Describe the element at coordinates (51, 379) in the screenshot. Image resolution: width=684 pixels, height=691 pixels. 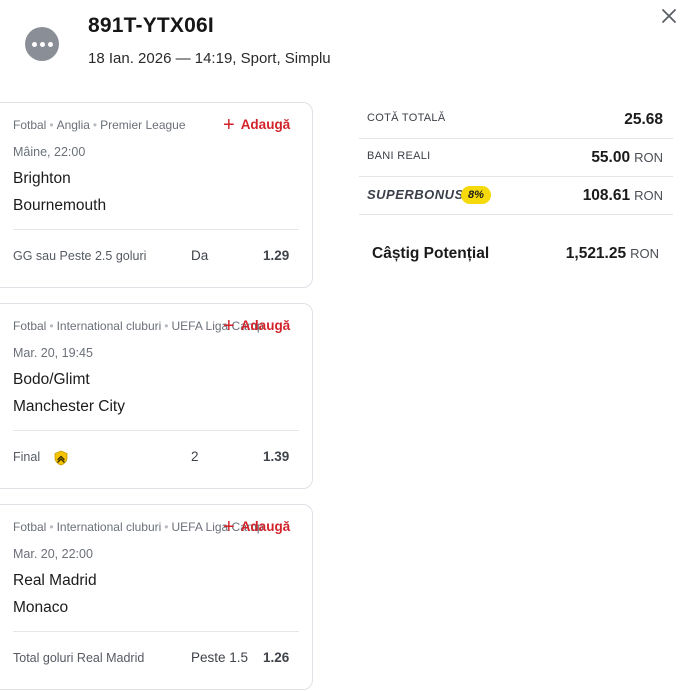
I see `home-team: Bodo/Glimt` at that location.